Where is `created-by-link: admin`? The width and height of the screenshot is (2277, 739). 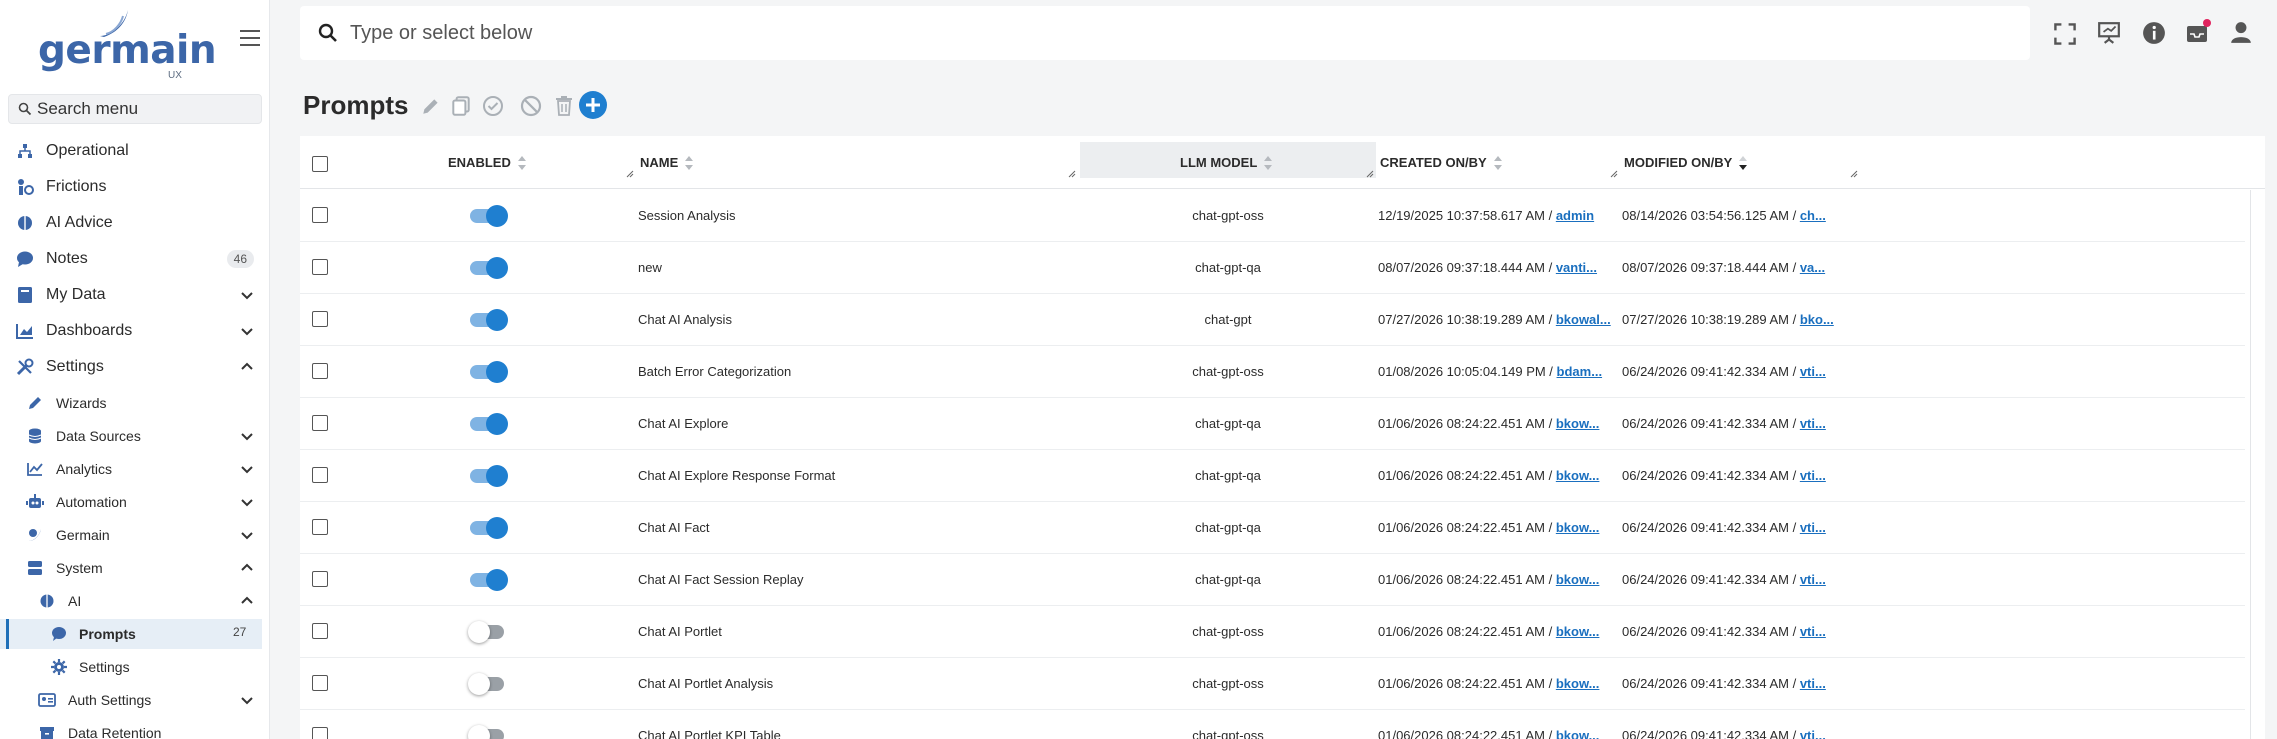 created-by-link: admin is located at coordinates (1575, 215).